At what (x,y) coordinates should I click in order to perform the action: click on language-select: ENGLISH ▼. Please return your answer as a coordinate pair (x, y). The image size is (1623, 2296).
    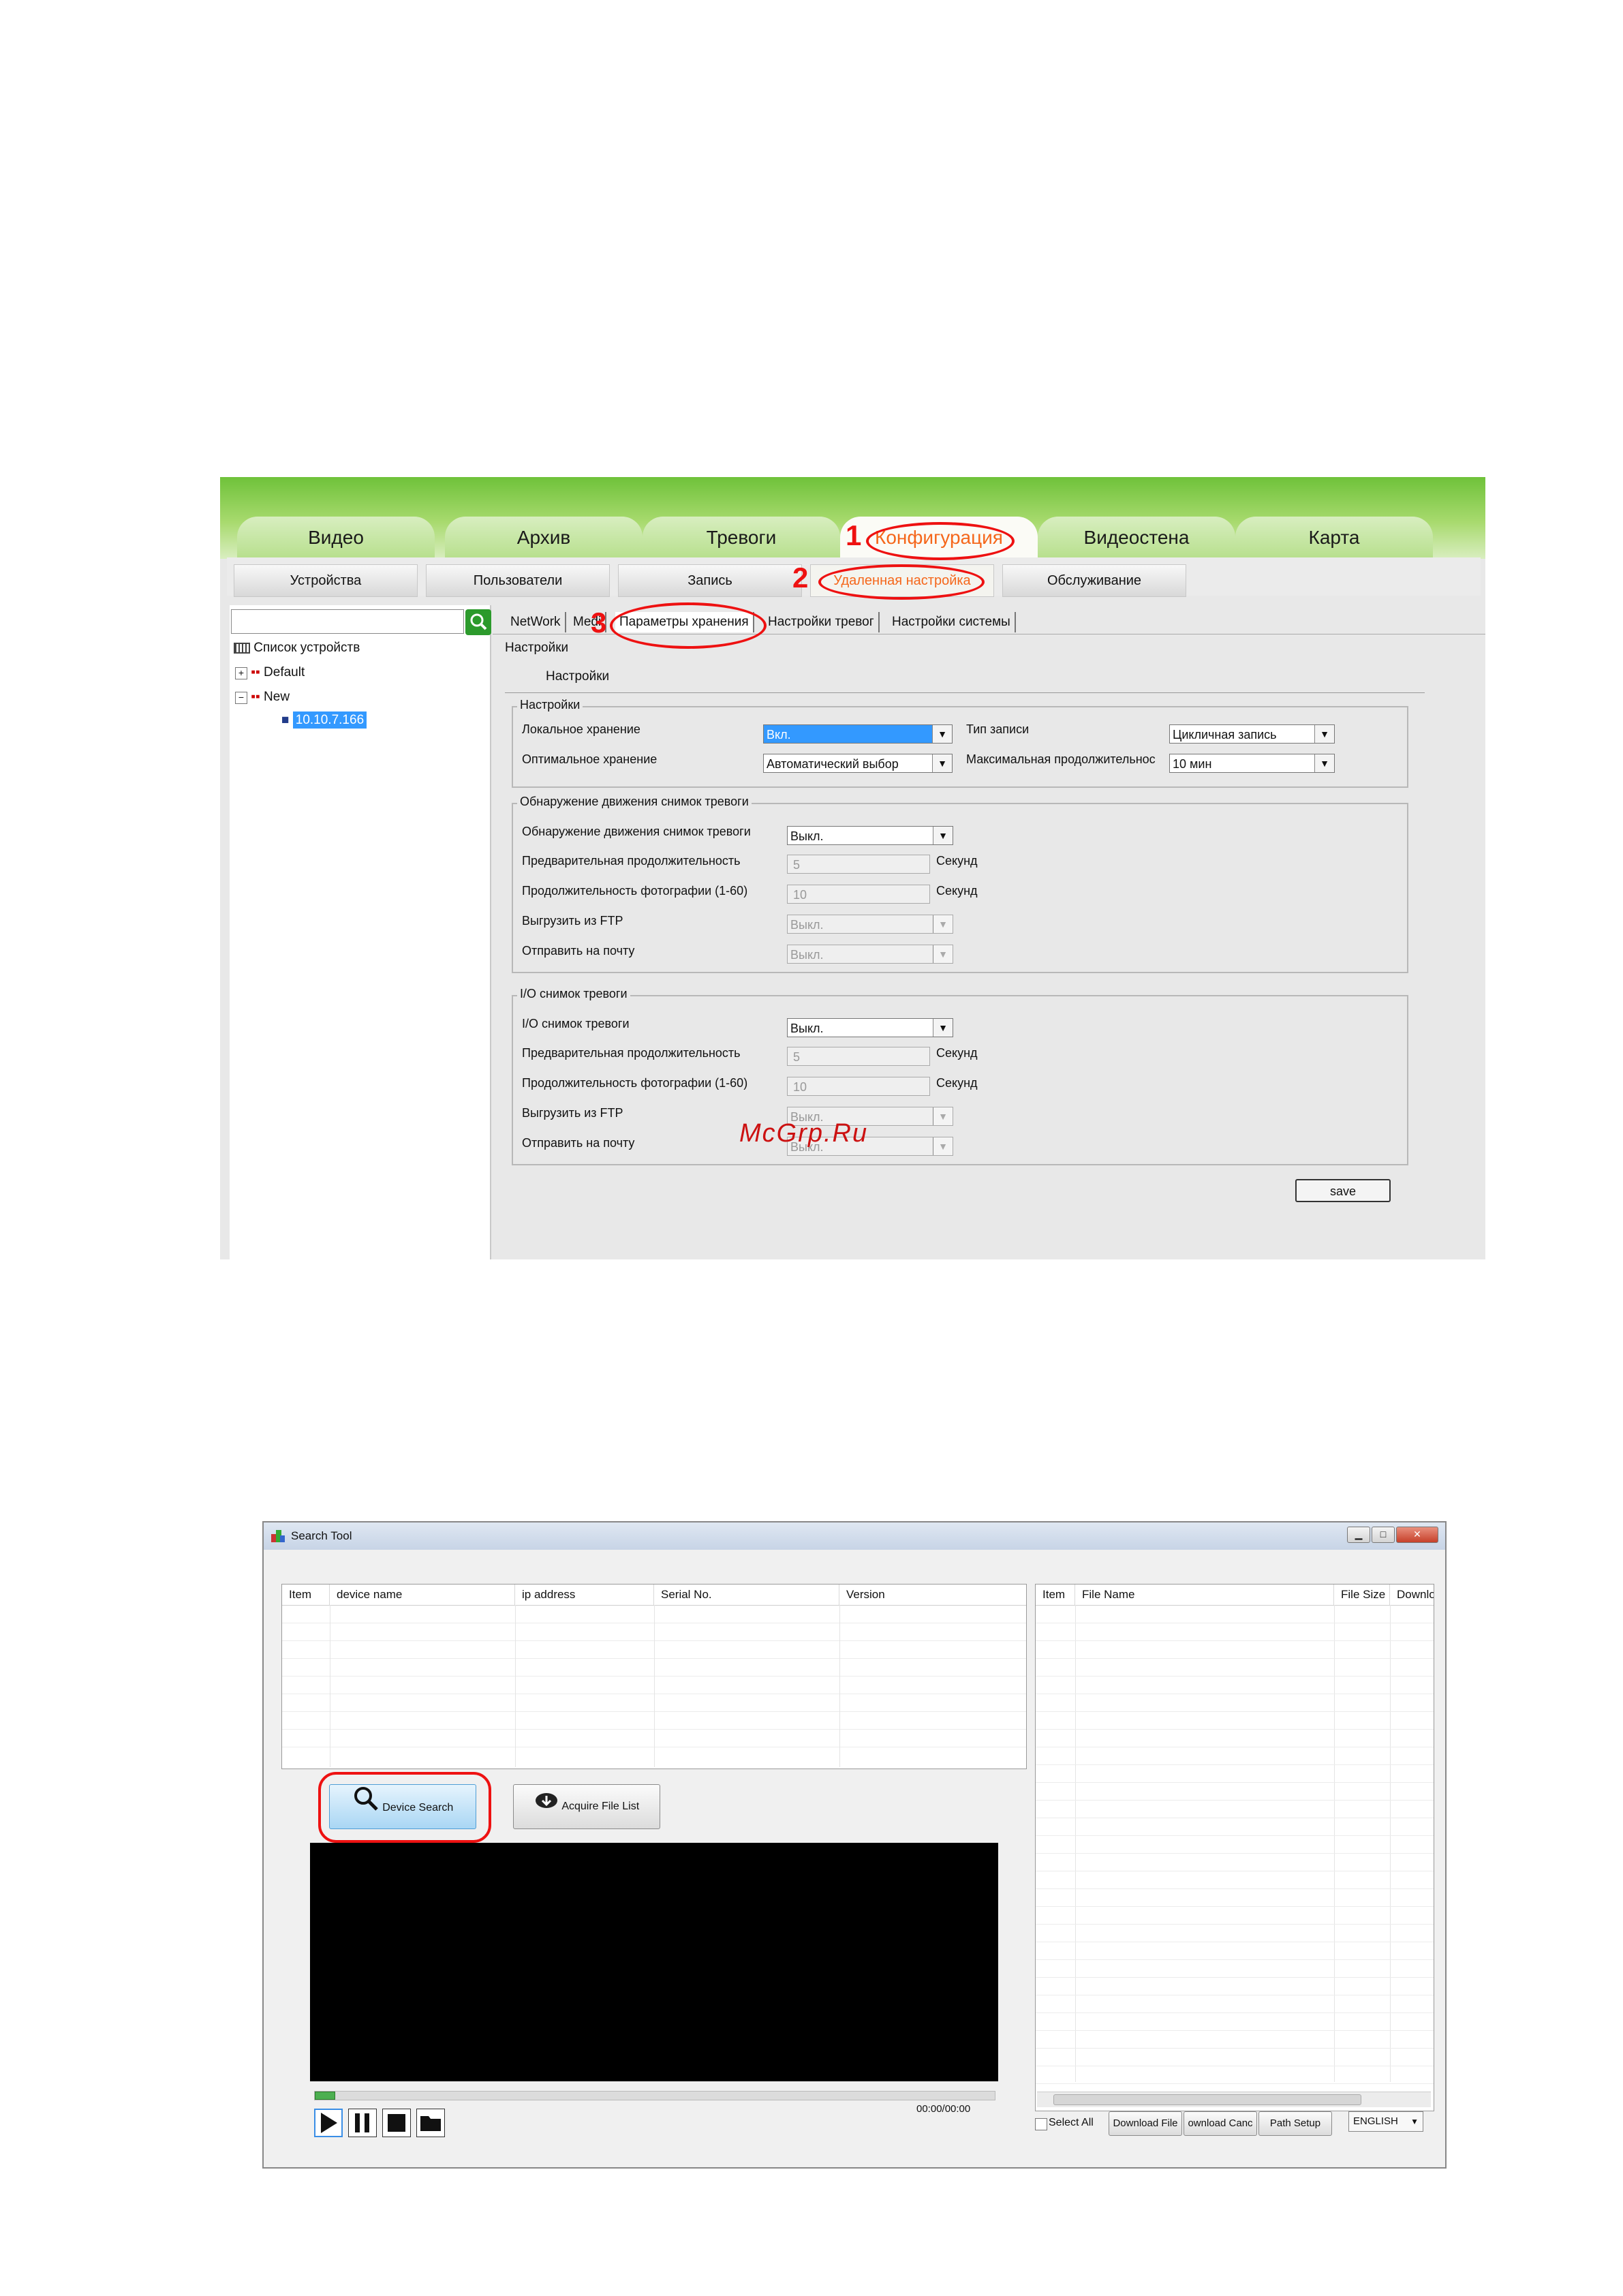
    Looking at the image, I should click on (1385, 2121).